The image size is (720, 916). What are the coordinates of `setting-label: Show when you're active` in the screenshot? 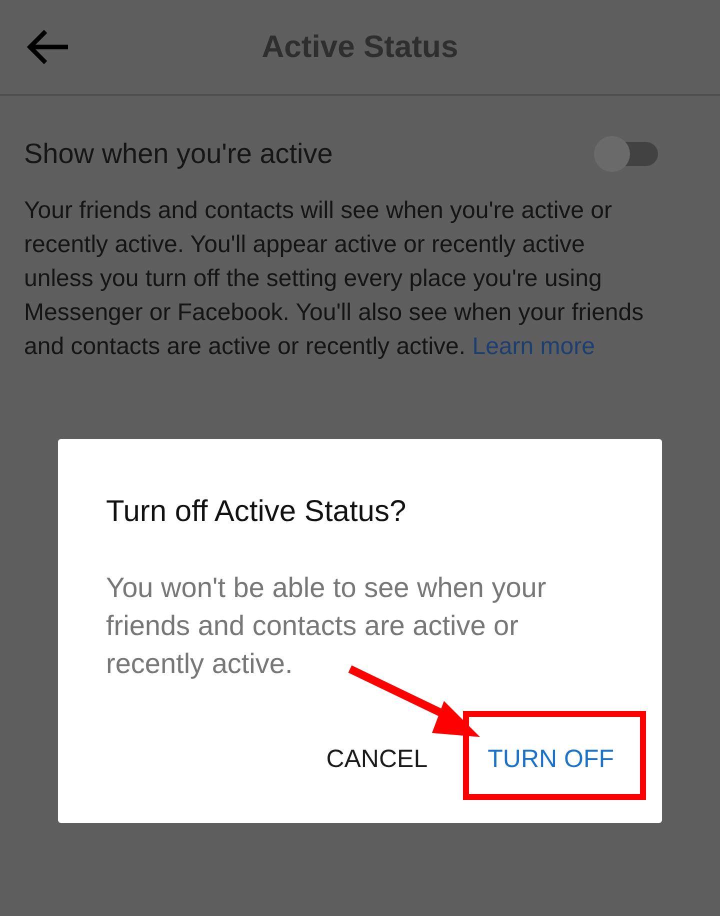 It's located at (178, 154).